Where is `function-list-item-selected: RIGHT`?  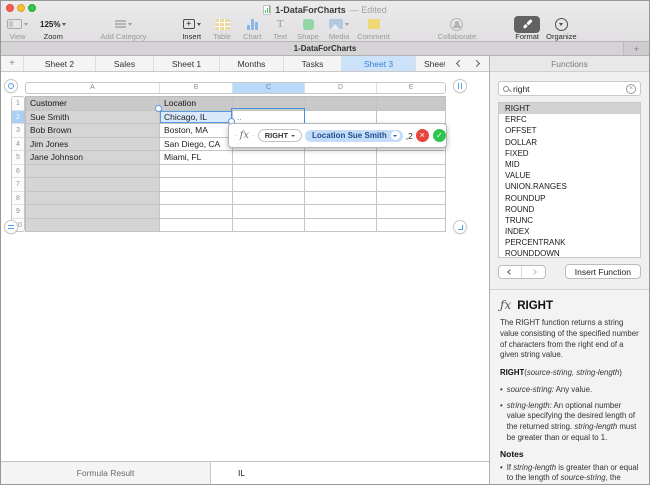
function-list-item-selected: RIGHT is located at coordinates (569, 109).